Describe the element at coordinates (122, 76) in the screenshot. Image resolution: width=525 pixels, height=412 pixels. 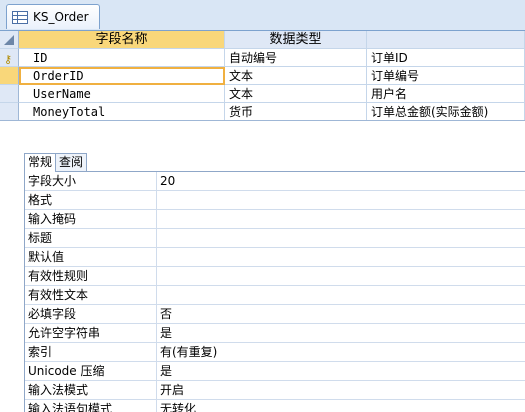
I see `field-name-cell: OrderID` at that location.